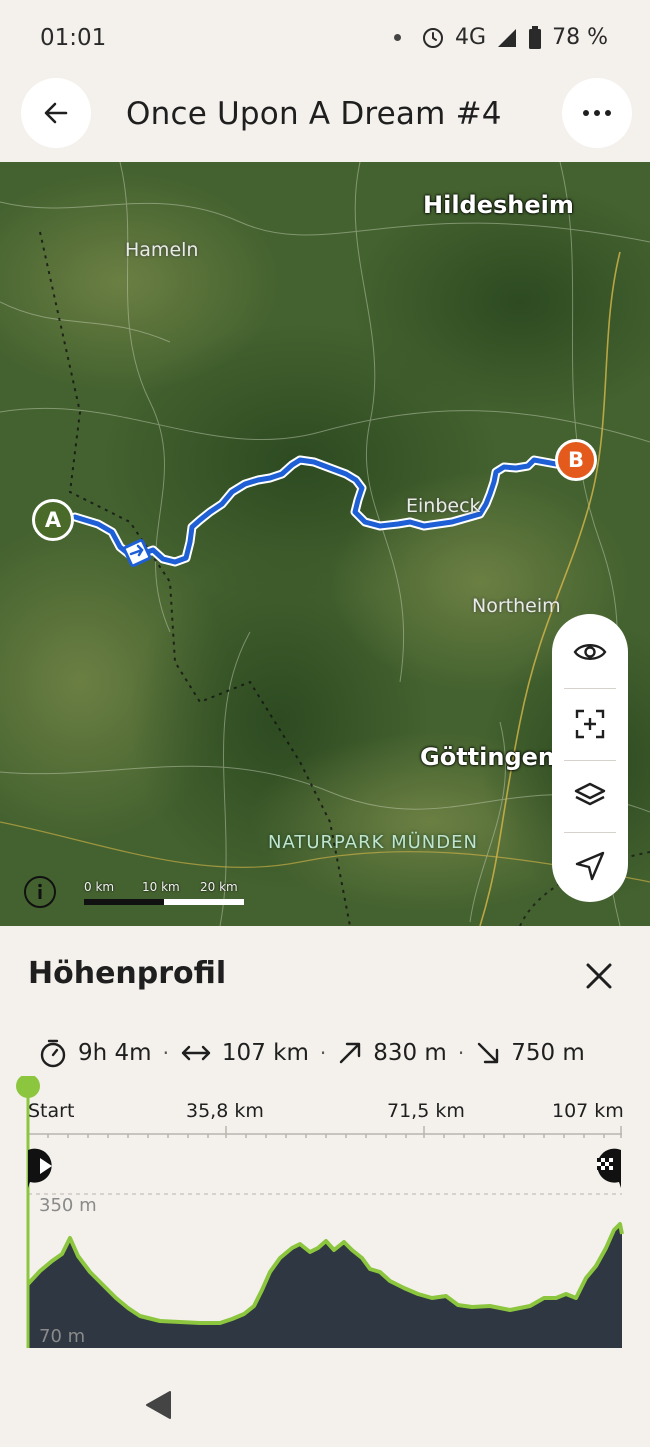  What do you see at coordinates (609, 1168) in the screenshot?
I see `finish-flag-icon` at bounding box center [609, 1168].